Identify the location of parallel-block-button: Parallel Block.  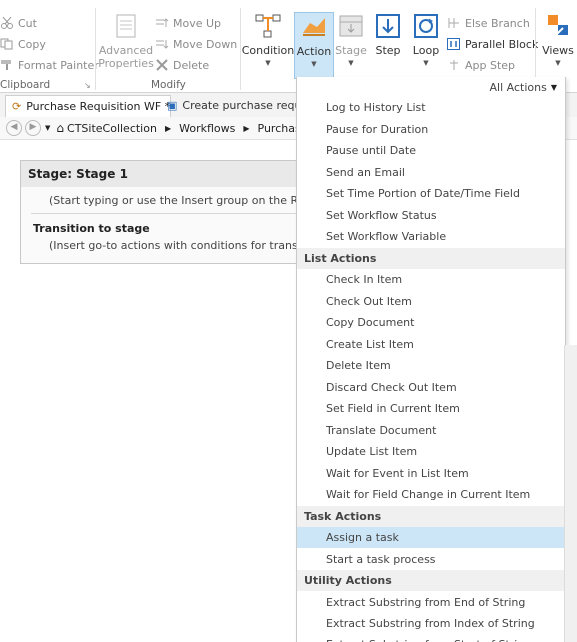
(492, 44).